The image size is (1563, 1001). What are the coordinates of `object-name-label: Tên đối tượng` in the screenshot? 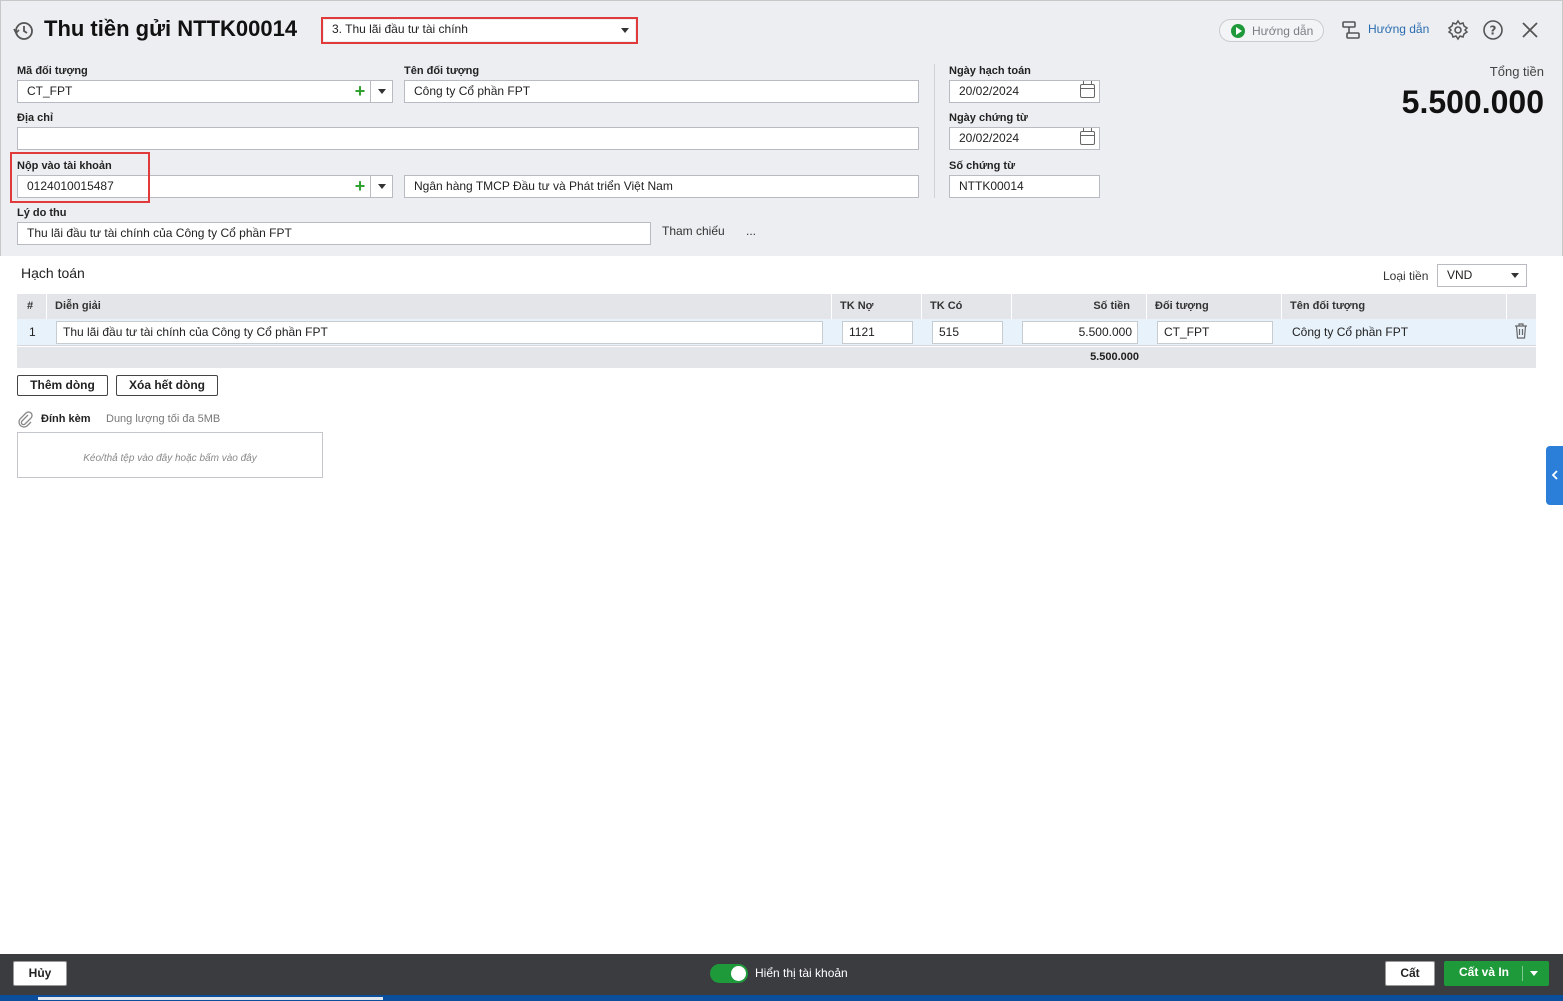 It's located at (442, 71).